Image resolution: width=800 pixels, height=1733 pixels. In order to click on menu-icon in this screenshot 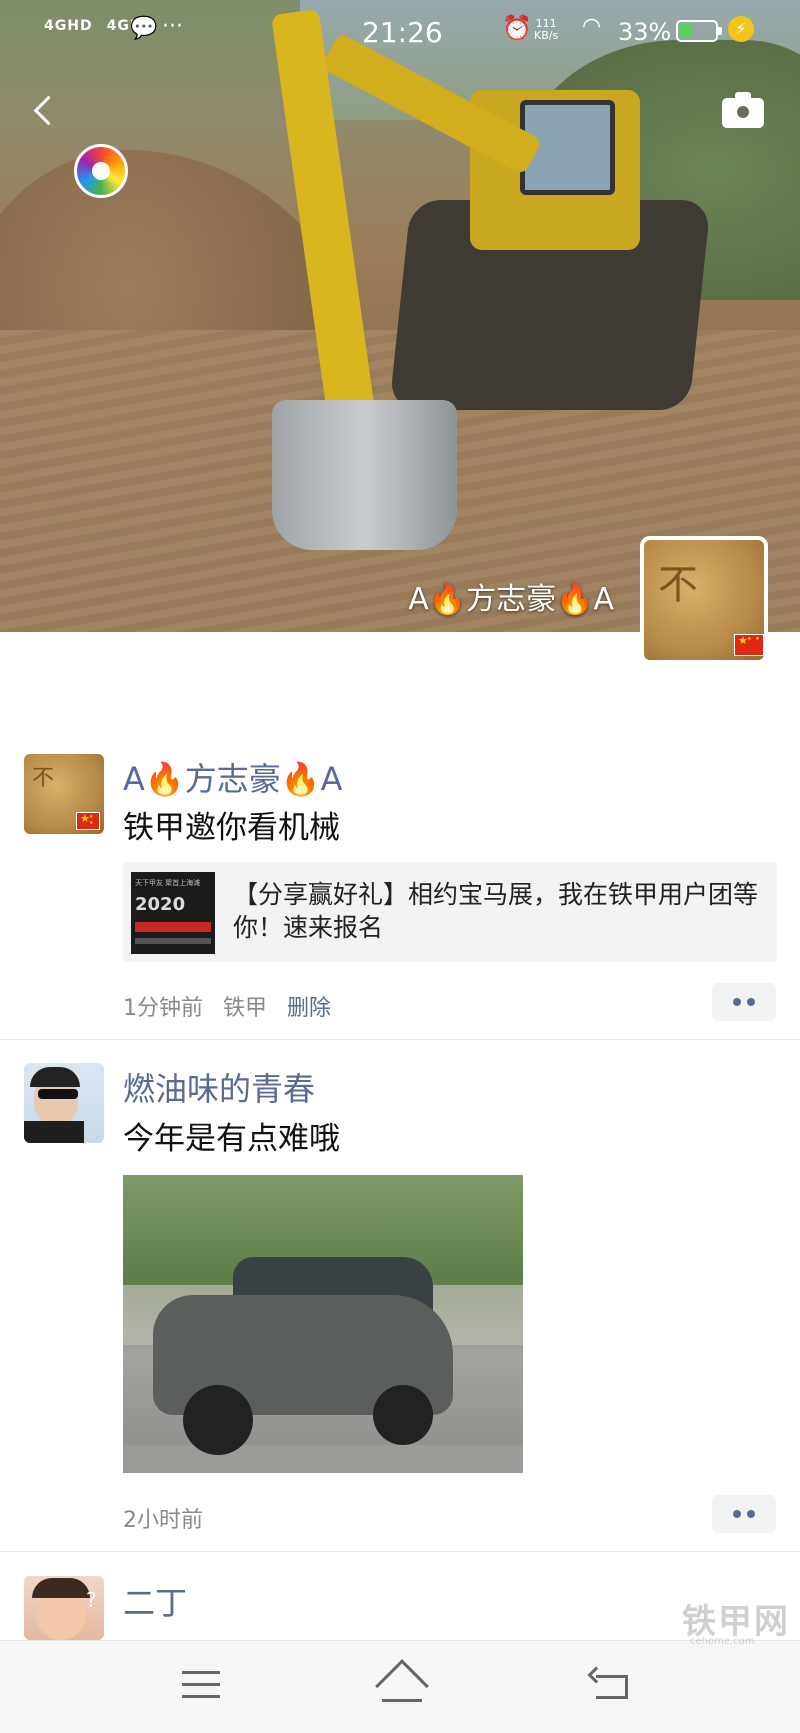, I will do `click(201, 1685)`.